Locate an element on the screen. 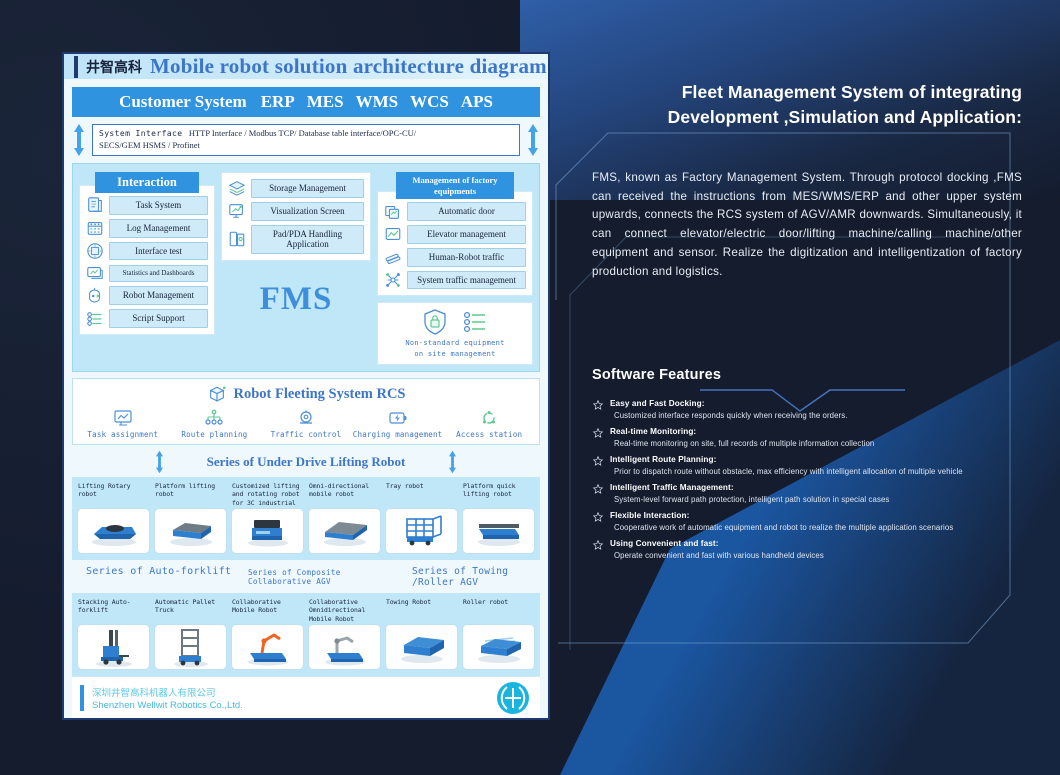  factory-item-automatic-door: Automatic door is located at coordinates (455, 212).